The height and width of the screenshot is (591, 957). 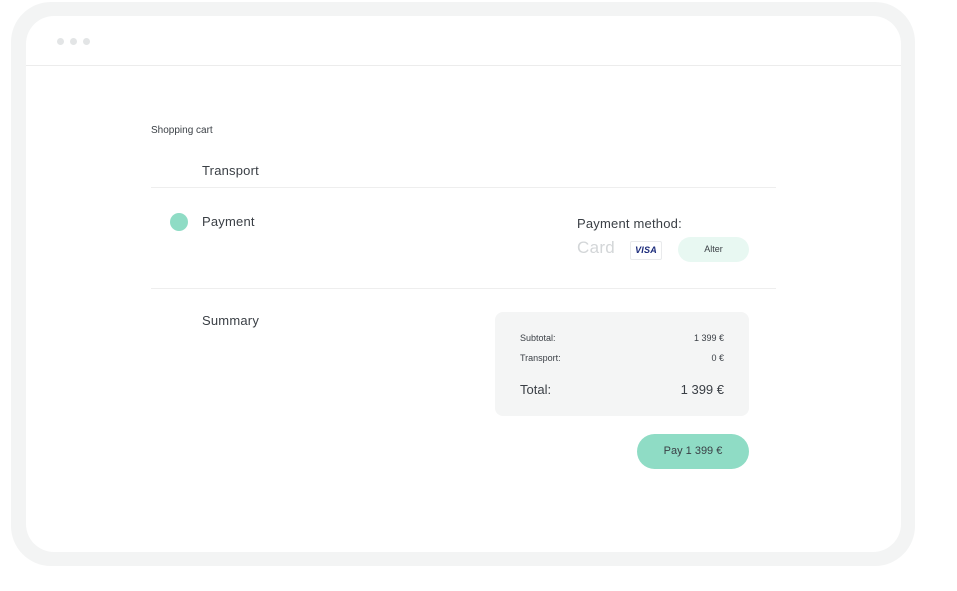 What do you see at coordinates (182, 130) in the screenshot?
I see `breadcrumb: Shopping cart` at bounding box center [182, 130].